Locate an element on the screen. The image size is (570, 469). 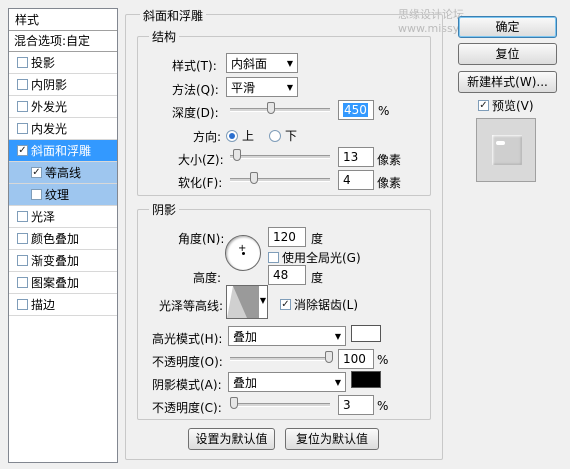
shadow-mode-value: 叠加 is located at coordinates (245, 382).